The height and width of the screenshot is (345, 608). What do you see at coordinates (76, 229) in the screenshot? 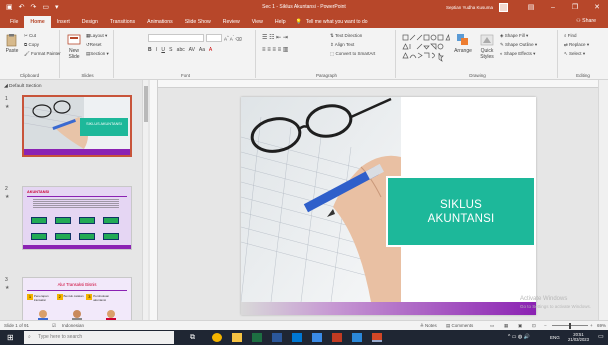
I see `thumb-2-diagram` at bounding box center [76, 229].